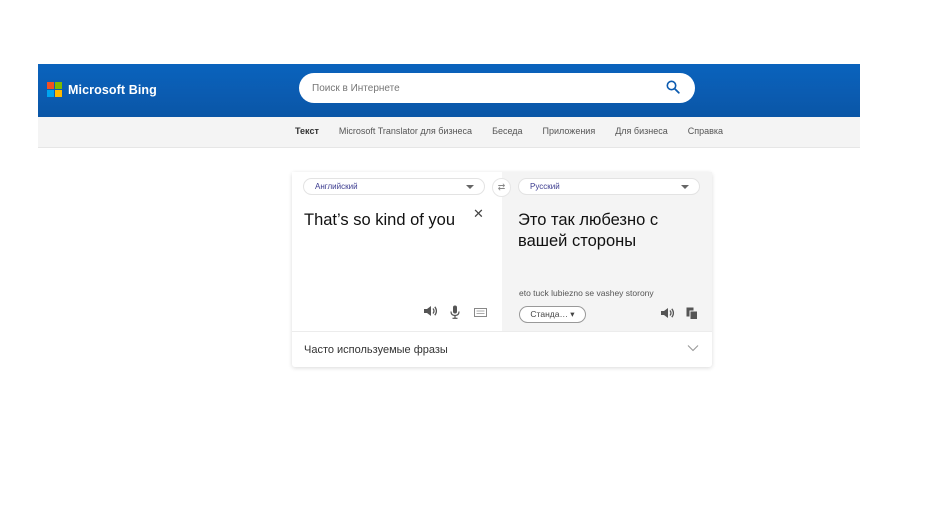 The image size is (944, 531). I want to click on common-phrases-expander: Часто используемые фразы, so click(502, 349).